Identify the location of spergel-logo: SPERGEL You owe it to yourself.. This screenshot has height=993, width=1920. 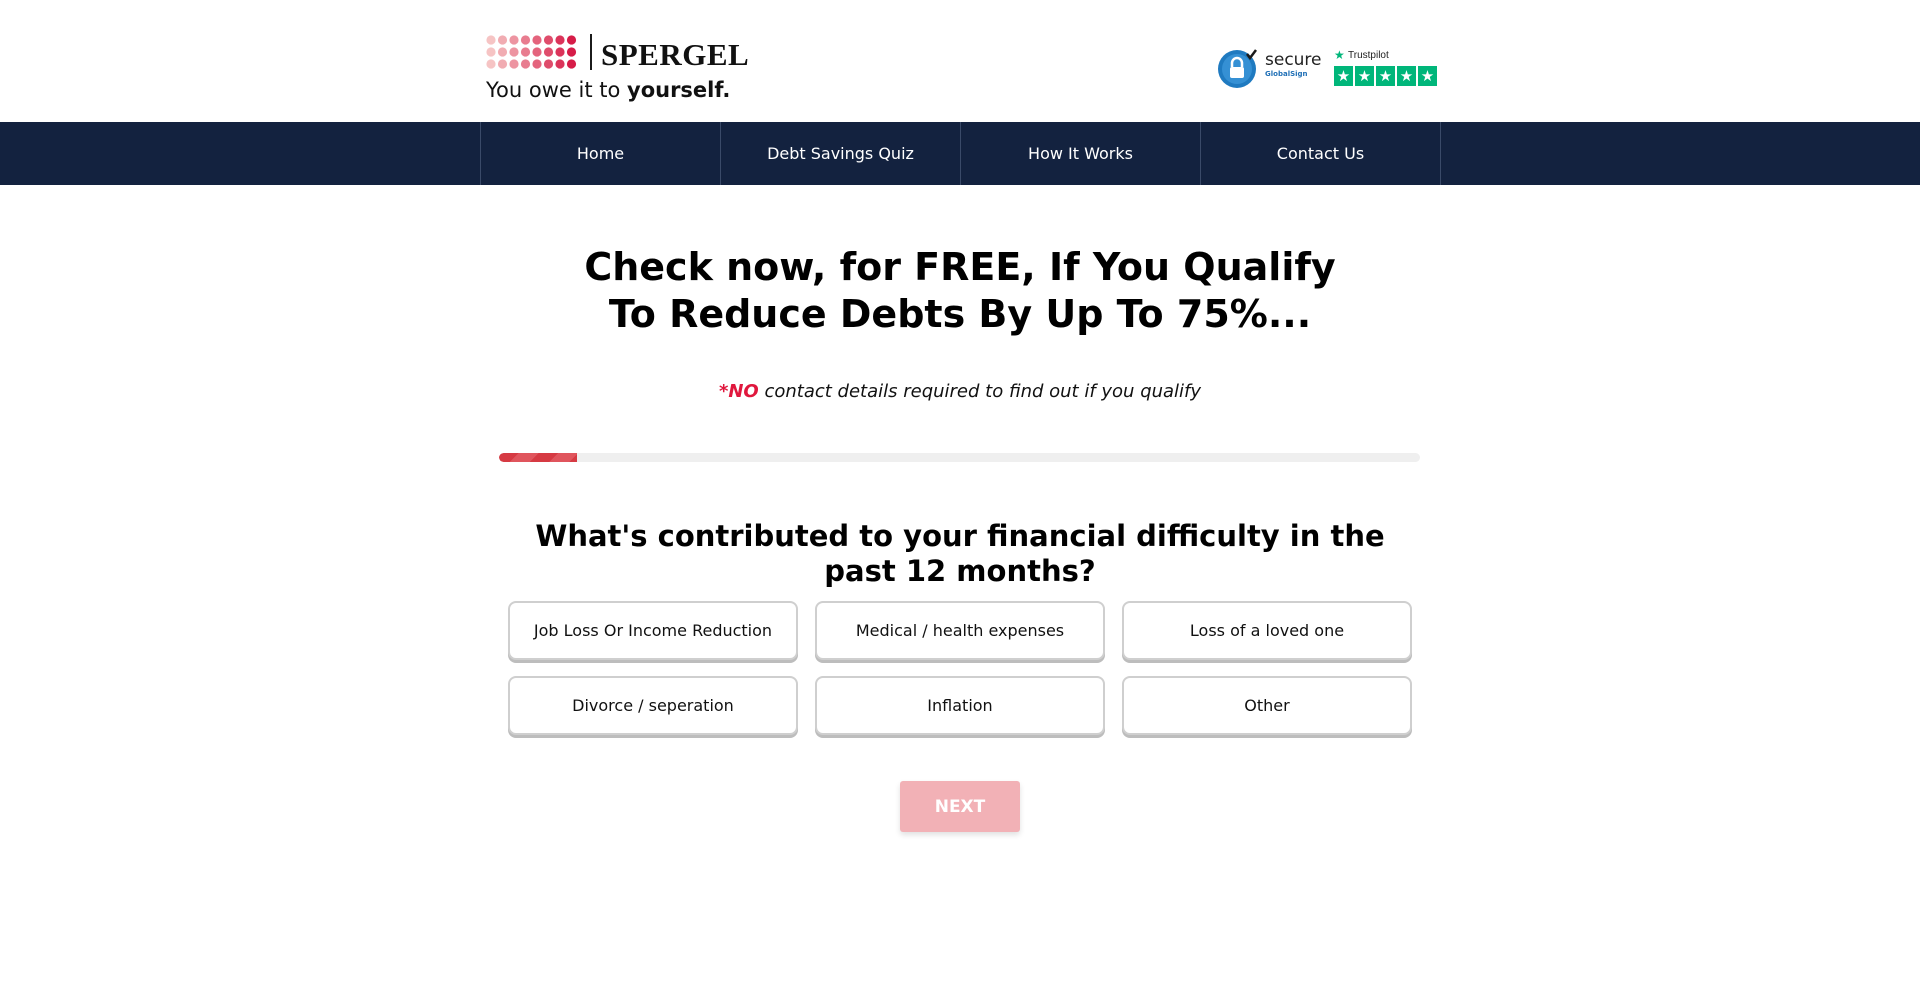
(617, 69).